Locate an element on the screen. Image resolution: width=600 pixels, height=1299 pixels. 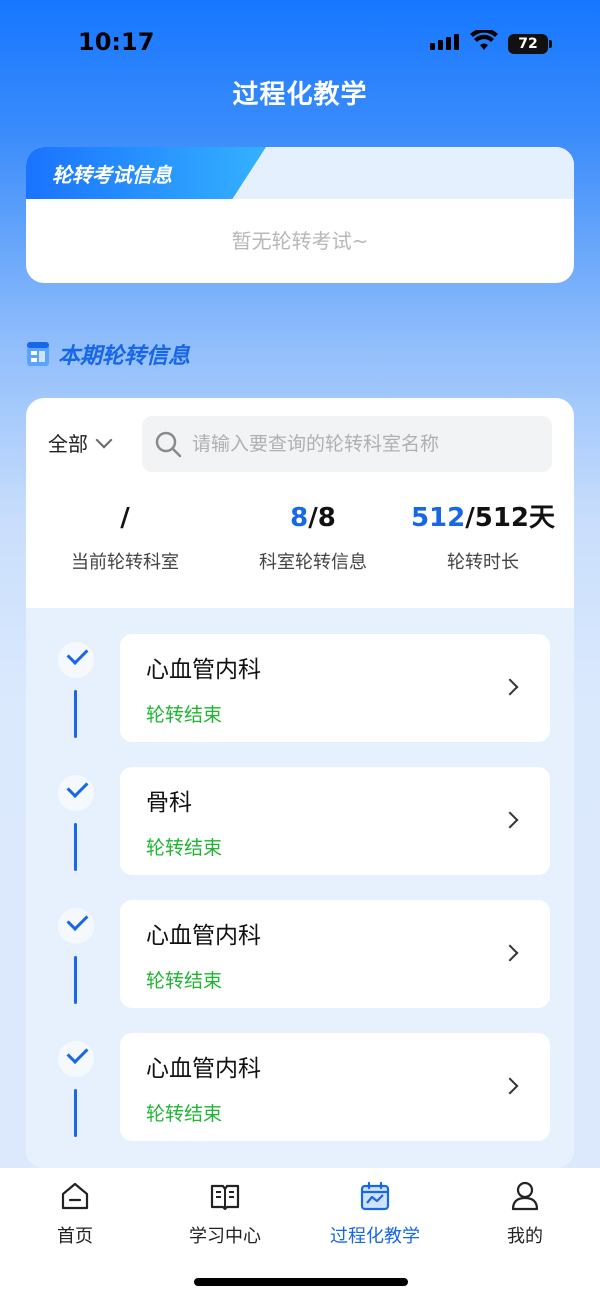
exam-empty-text: 暂无轮转考试~ is located at coordinates (300, 241).